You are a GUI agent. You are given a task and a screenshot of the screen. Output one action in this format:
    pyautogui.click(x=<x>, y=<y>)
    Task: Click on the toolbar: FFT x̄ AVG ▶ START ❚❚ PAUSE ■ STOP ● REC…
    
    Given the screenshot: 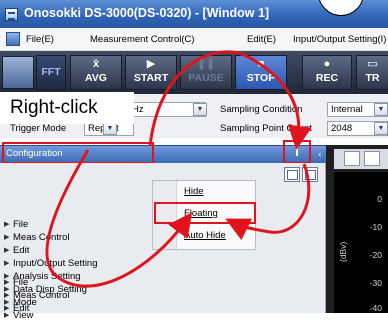 What is the action you would take?
    pyautogui.click(x=194, y=72)
    